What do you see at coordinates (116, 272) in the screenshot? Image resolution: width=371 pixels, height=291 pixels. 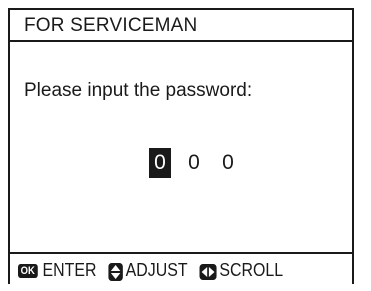 I see `up-down-arrow-icon` at bounding box center [116, 272].